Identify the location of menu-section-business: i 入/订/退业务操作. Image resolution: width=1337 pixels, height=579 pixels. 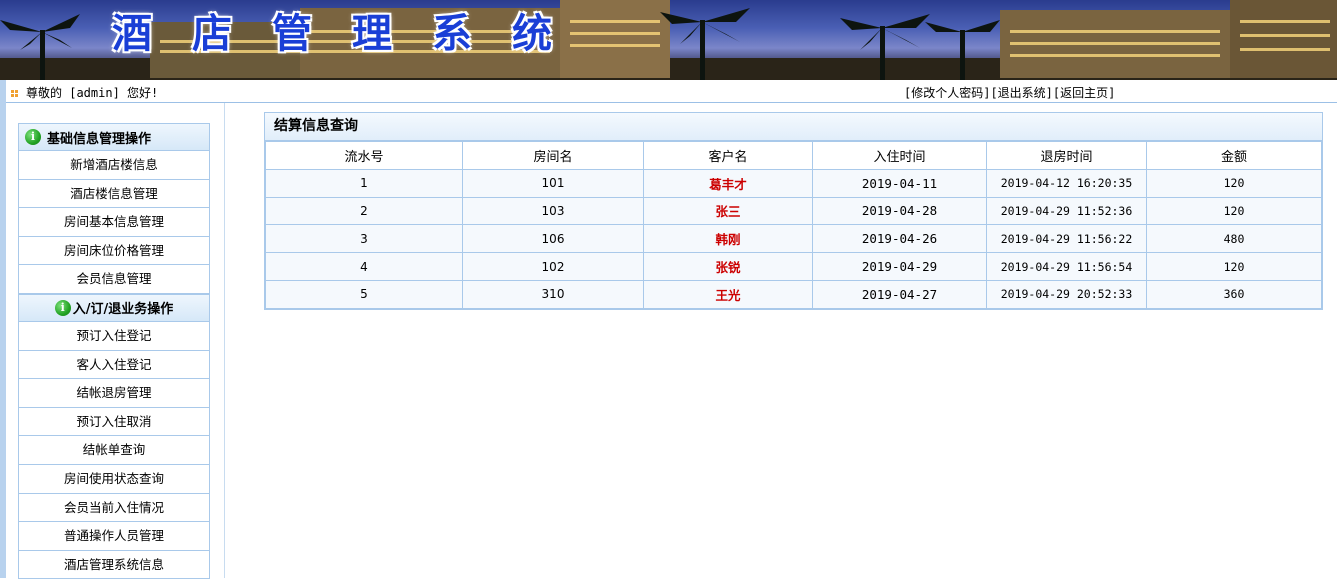
(114, 307).